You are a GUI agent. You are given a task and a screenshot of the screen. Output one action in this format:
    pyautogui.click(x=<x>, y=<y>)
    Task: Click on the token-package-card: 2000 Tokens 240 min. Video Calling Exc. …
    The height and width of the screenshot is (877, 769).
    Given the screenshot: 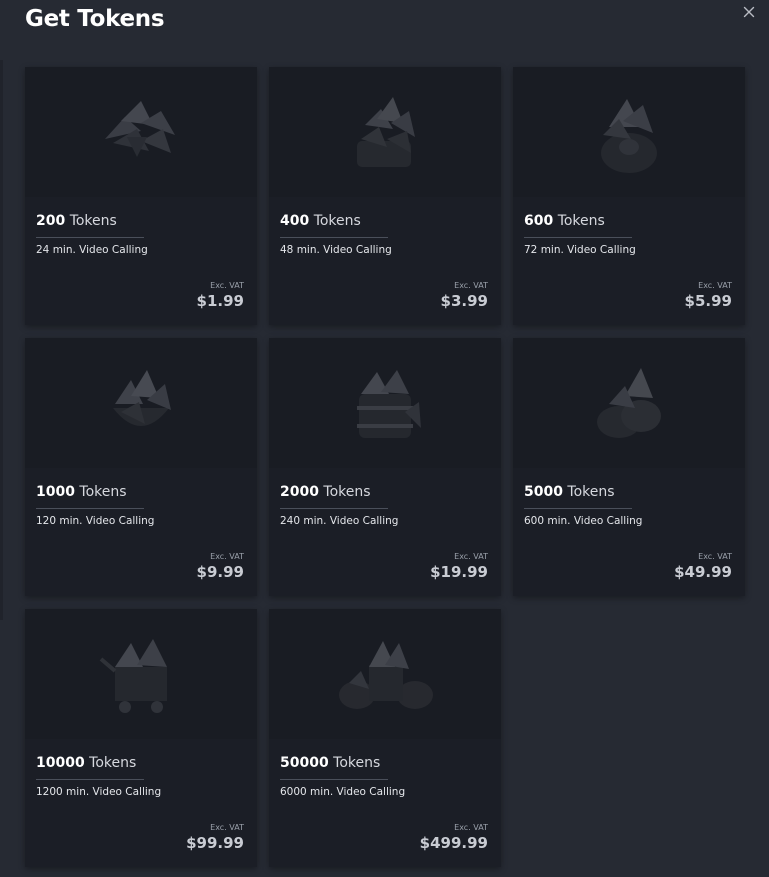 What is the action you would take?
    pyautogui.click(x=385, y=467)
    